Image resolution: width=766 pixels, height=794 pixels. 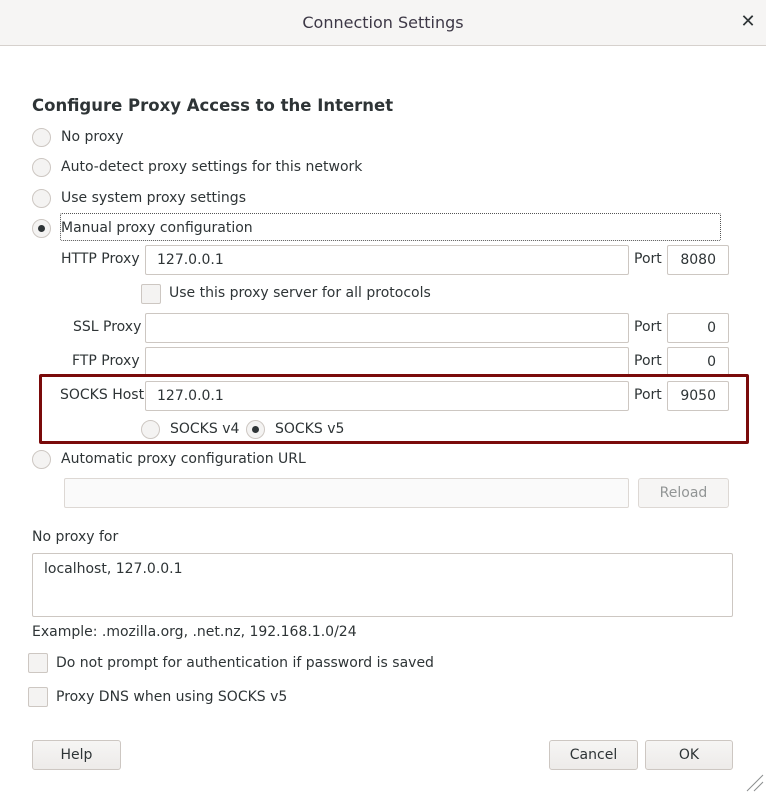 I want to click on no-proxy-label: No proxy for, so click(x=75, y=537).